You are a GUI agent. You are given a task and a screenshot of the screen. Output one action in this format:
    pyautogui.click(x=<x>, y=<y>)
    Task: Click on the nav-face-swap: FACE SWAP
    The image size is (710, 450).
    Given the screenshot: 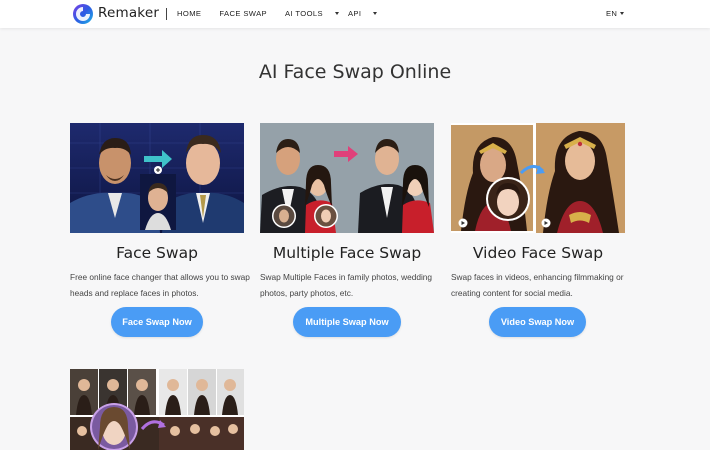 What is the action you would take?
    pyautogui.click(x=247, y=13)
    